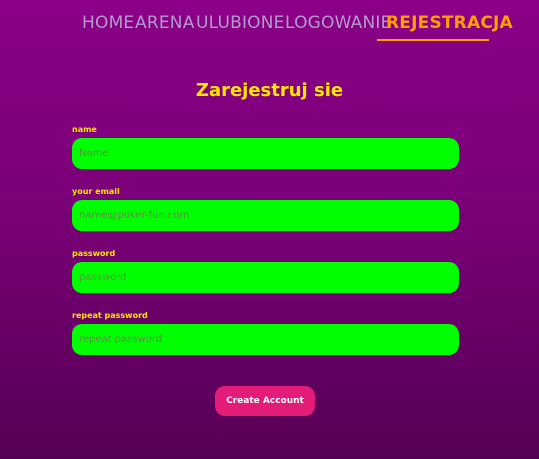 Image resolution: width=539 pixels, height=459 pixels. What do you see at coordinates (108, 23) in the screenshot?
I see `nav-home-link: HOME` at bounding box center [108, 23].